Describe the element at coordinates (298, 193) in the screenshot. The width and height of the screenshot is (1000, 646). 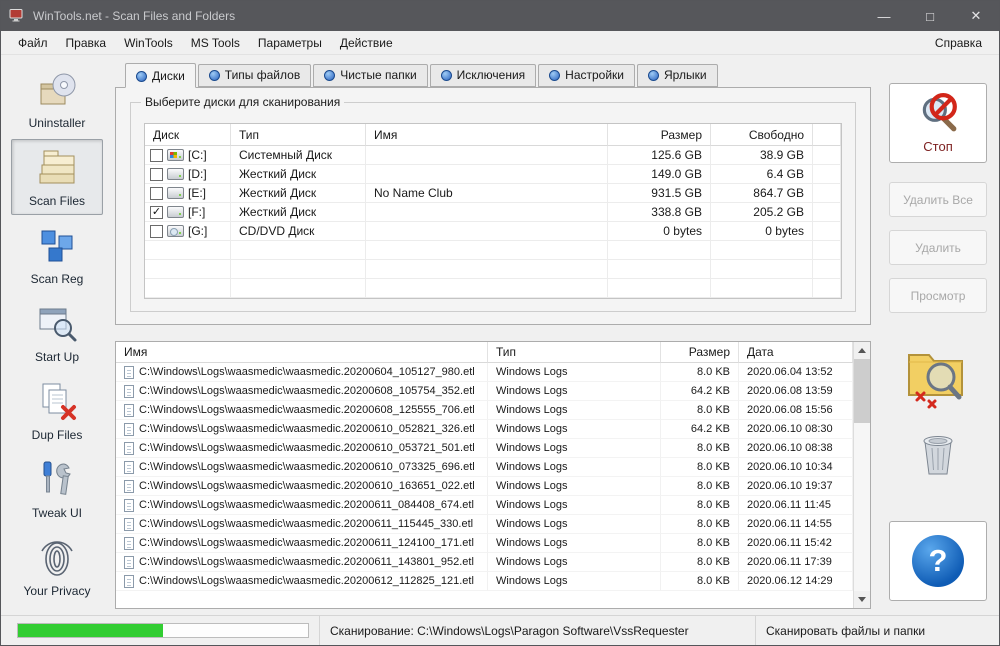
I see `drive-type: Жесткий Диск` at that location.